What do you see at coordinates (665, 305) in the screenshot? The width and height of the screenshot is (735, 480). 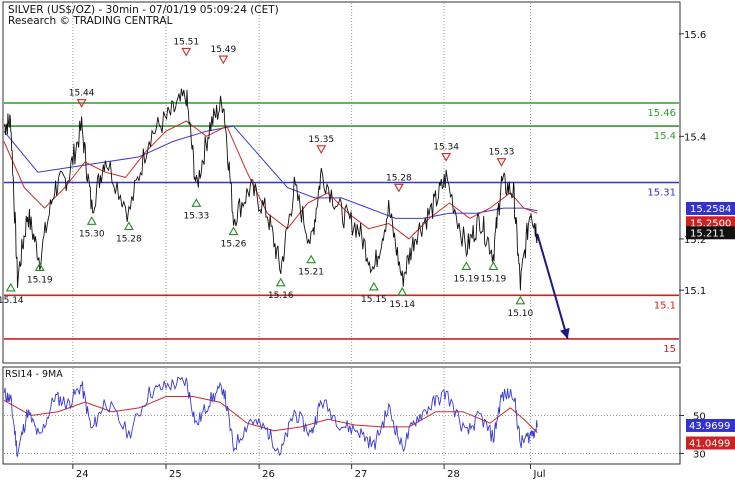 I see `level-label: 15.1` at bounding box center [665, 305].